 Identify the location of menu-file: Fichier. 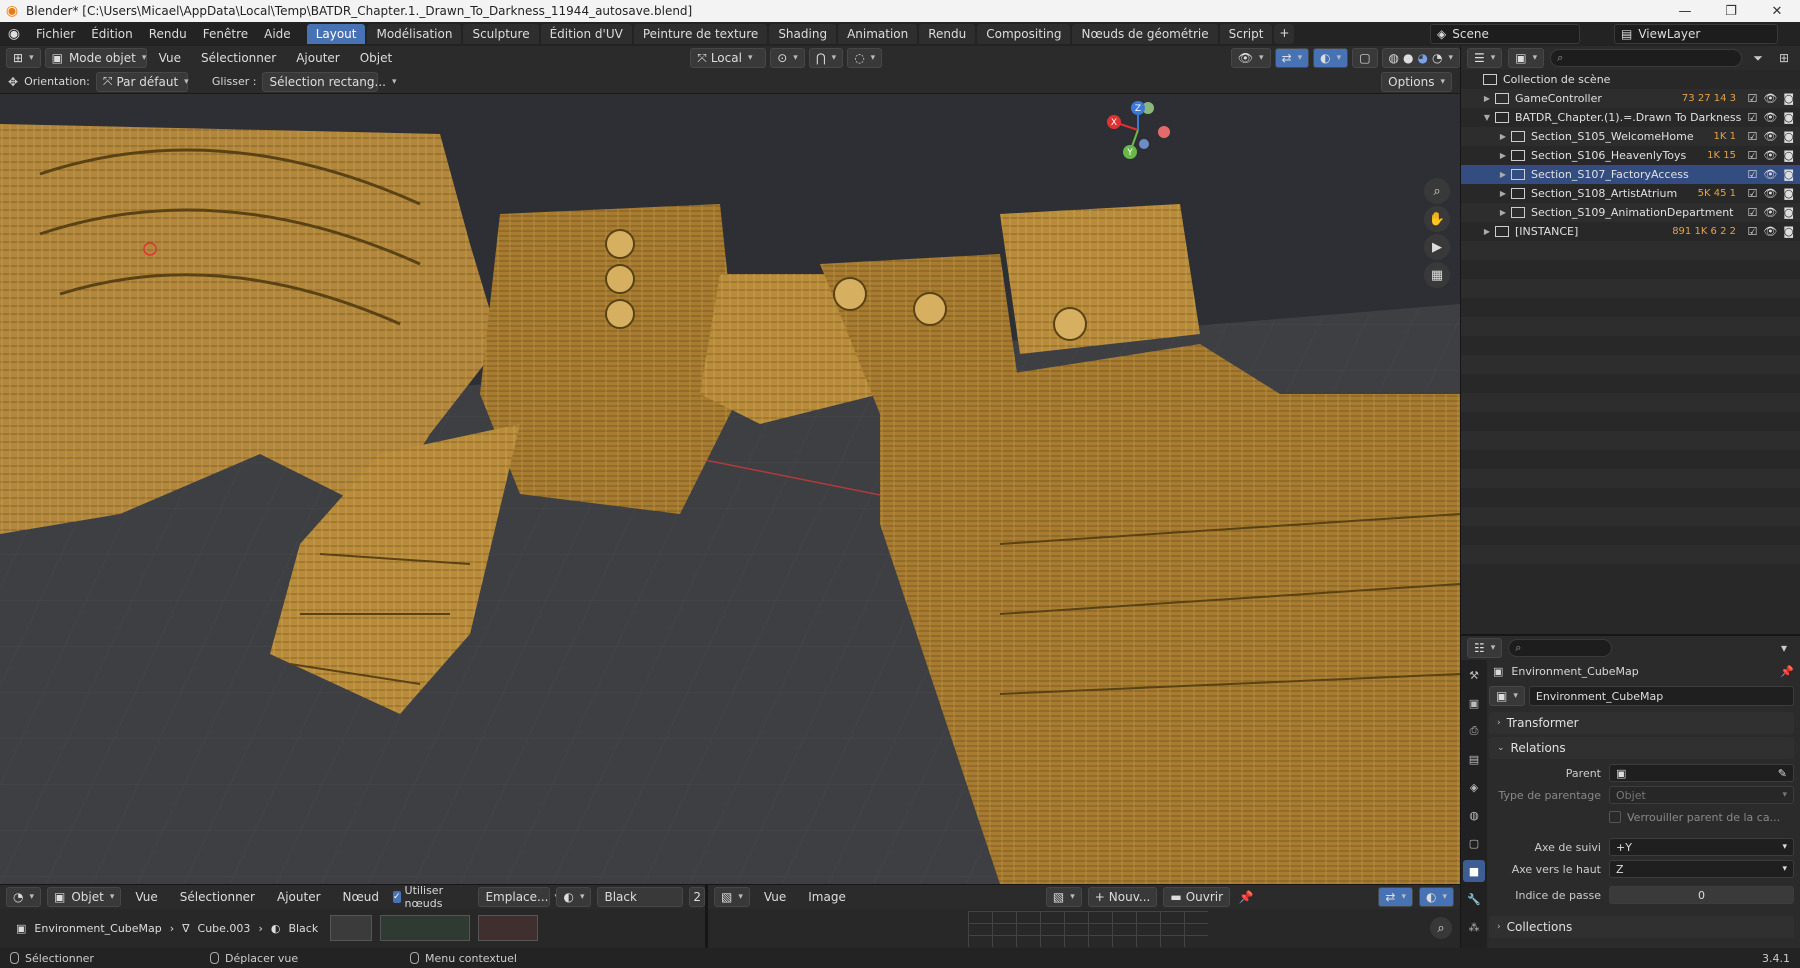
(55, 34).